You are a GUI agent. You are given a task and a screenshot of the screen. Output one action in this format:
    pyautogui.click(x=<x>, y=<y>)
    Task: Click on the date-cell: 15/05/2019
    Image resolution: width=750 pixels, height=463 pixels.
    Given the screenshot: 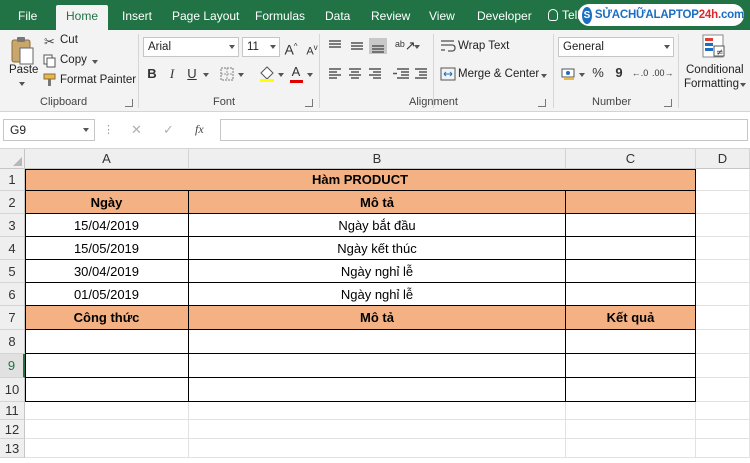 What is the action you would take?
    pyautogui.click(x=107, y=248)
    